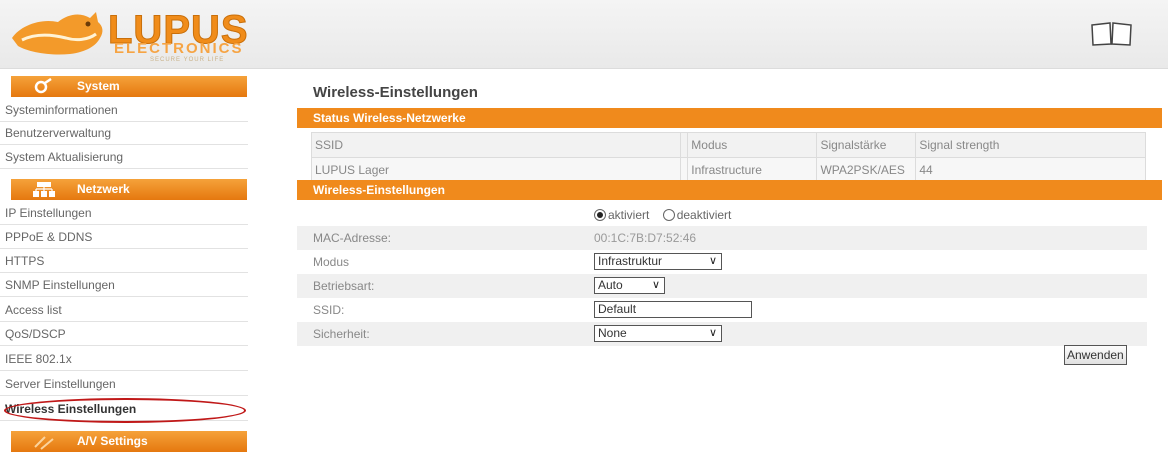 The image size is (1168, 456). What do you see at coordinates (124, 334) in the screenshot?
I see `sidebar-item-qos-dscp: QoS/DSCP` at bounding box center [124, 334].